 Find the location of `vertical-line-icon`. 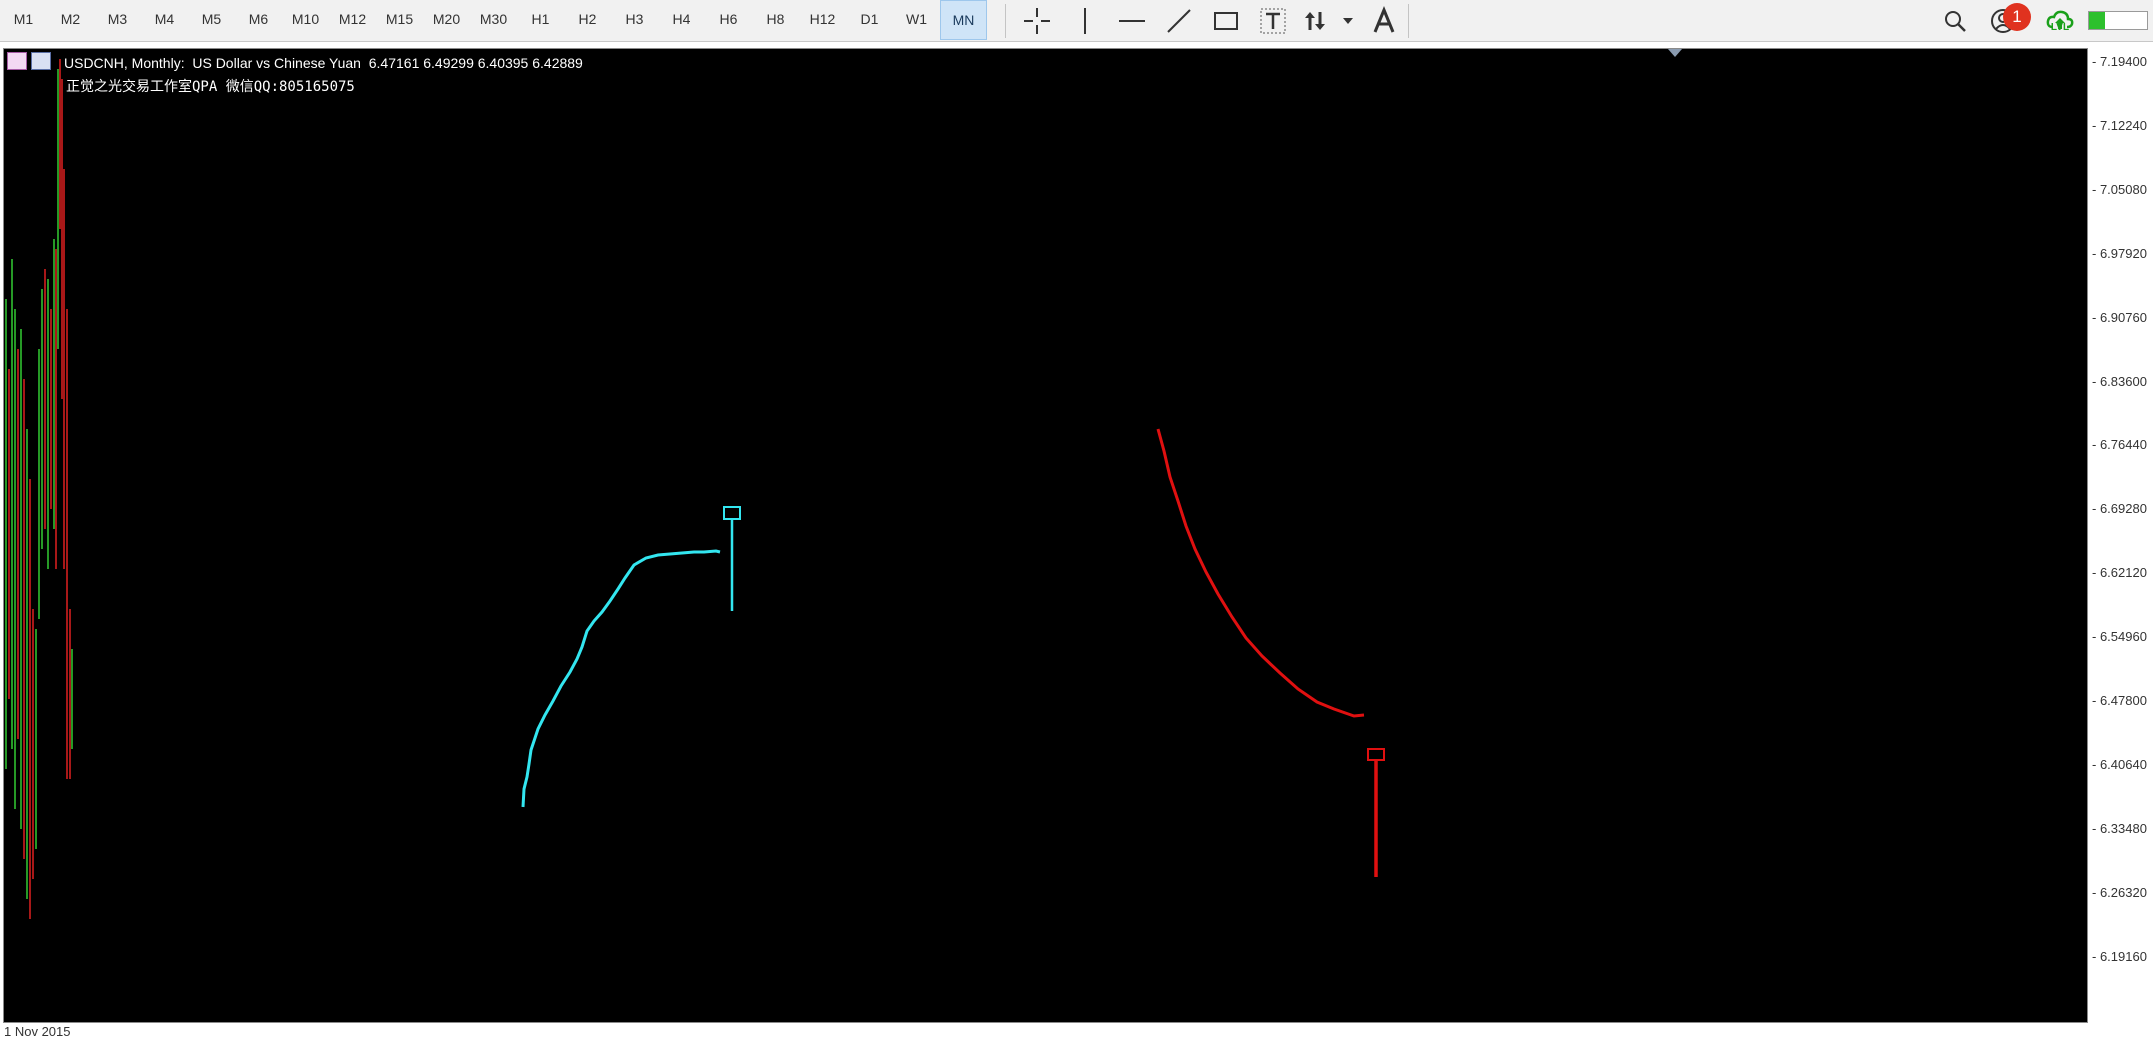

vertical-line-icon is located at coordinates (1085, 21).